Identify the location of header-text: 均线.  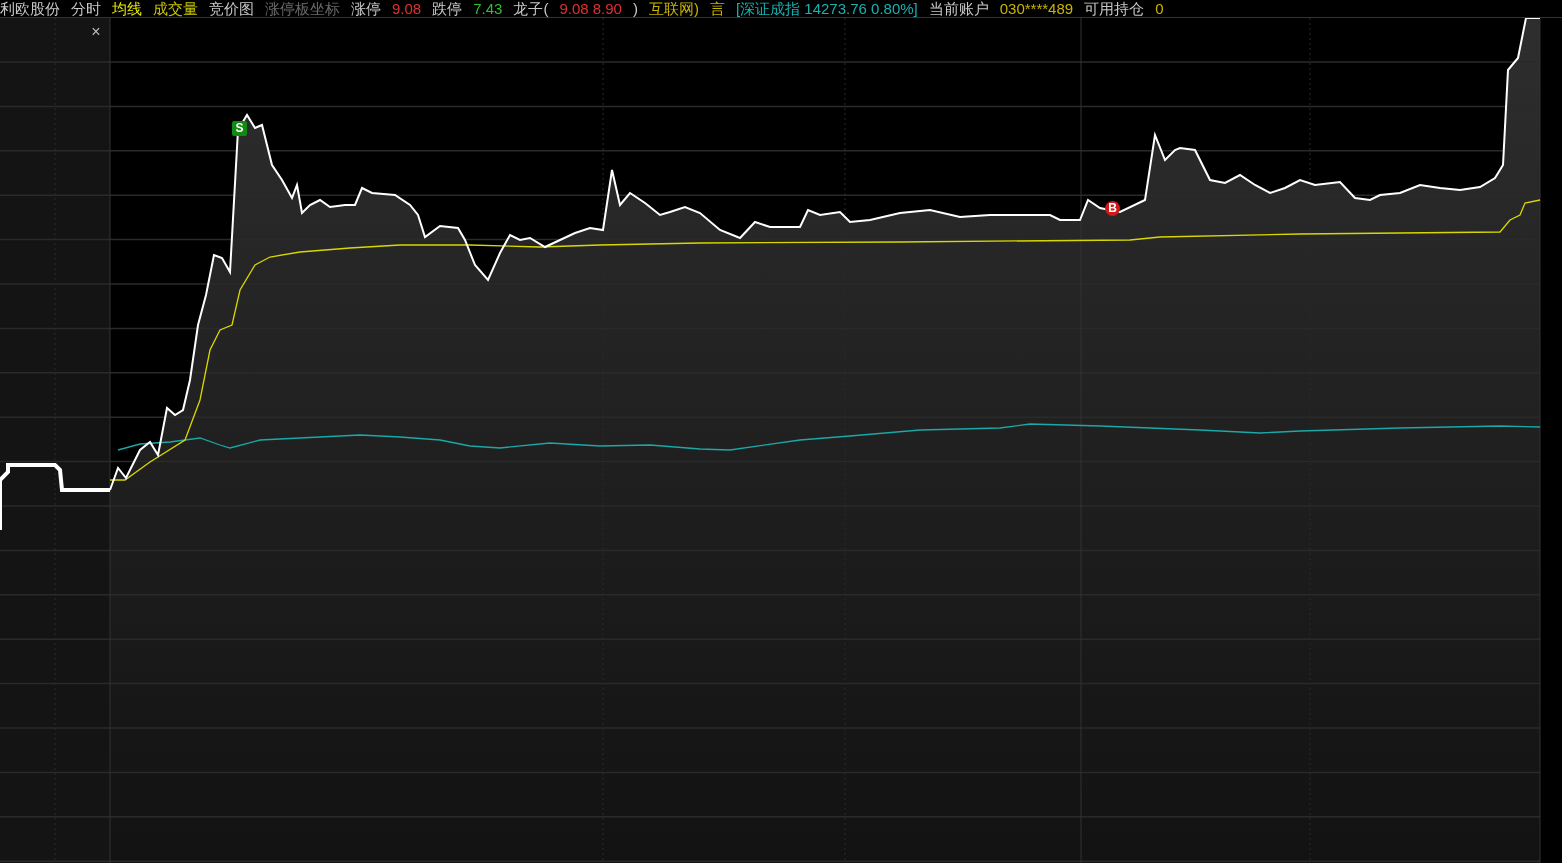
(127, 8).